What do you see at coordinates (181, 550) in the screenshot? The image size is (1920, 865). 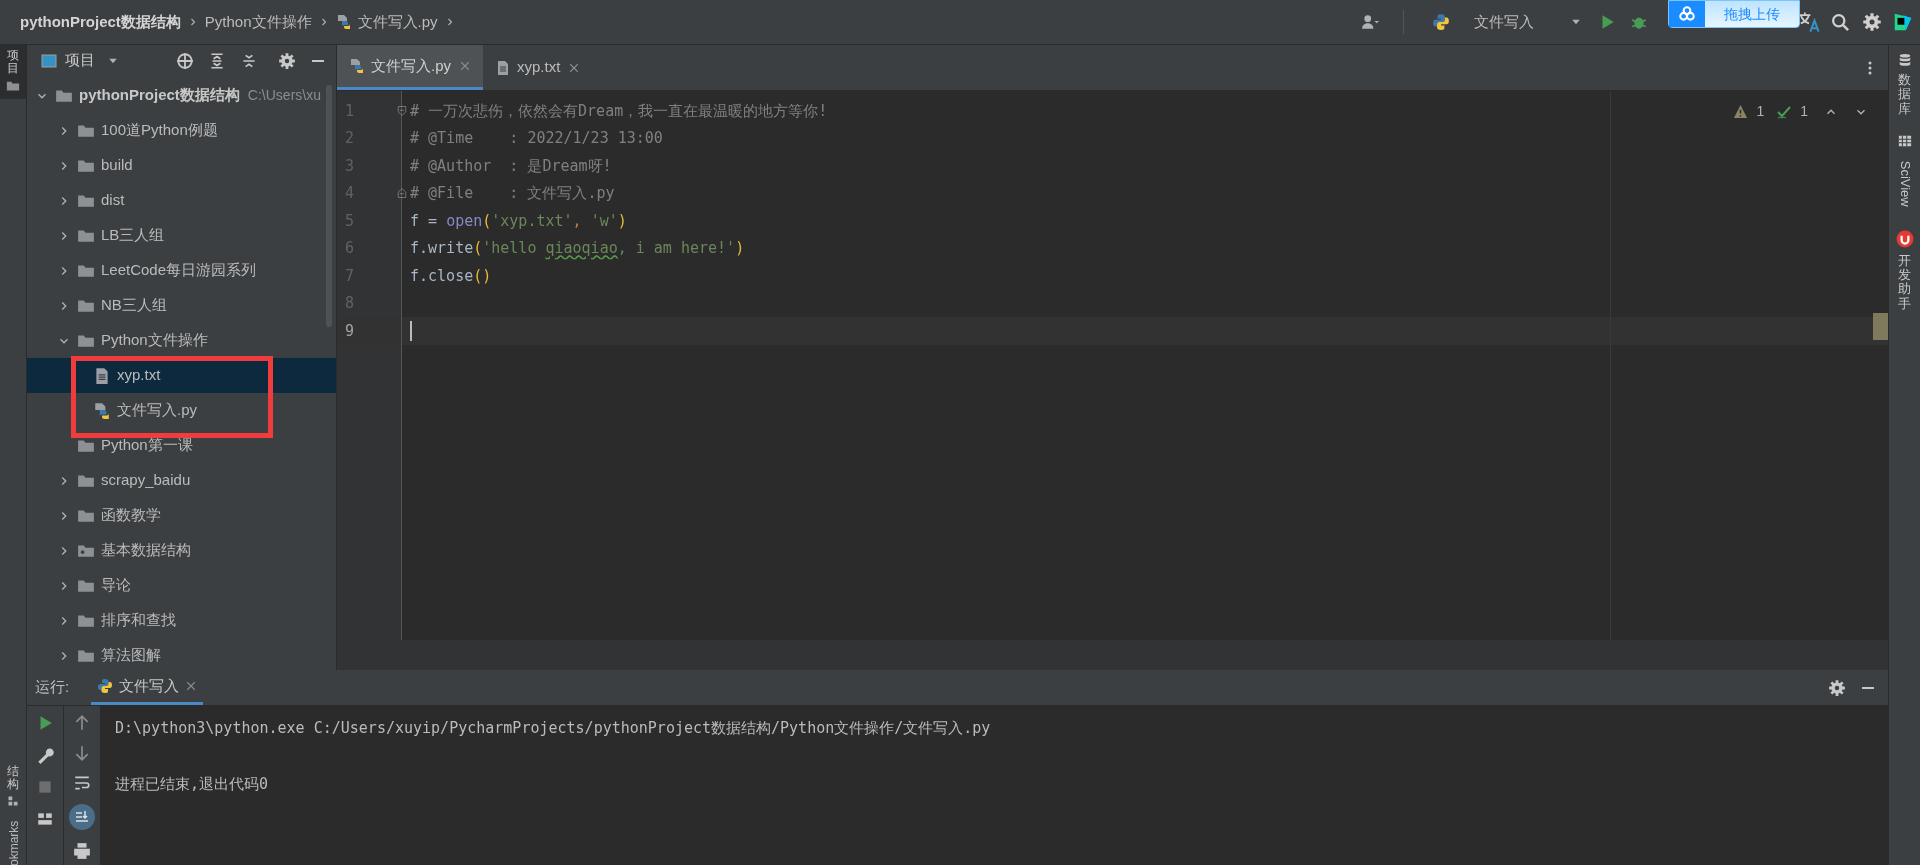 I see `tree-item: 基本数据结构` at bounding box center [181, 550].